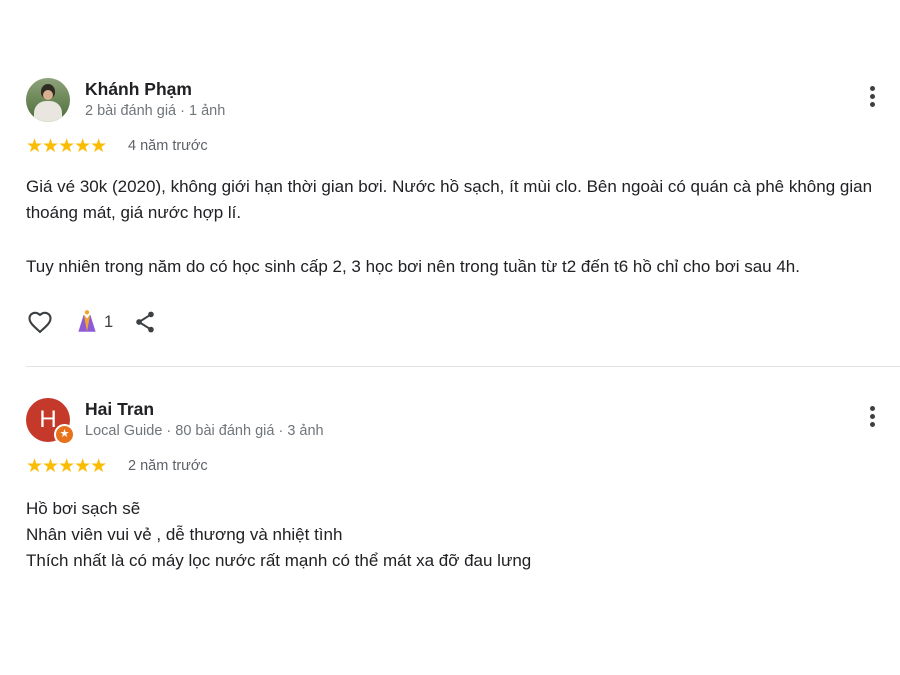 The image size is (900, 675). What do you see at coordinates (48, 95) in the screenshot?
I see `avatar-figure-face` at bounding box center [48, 95].